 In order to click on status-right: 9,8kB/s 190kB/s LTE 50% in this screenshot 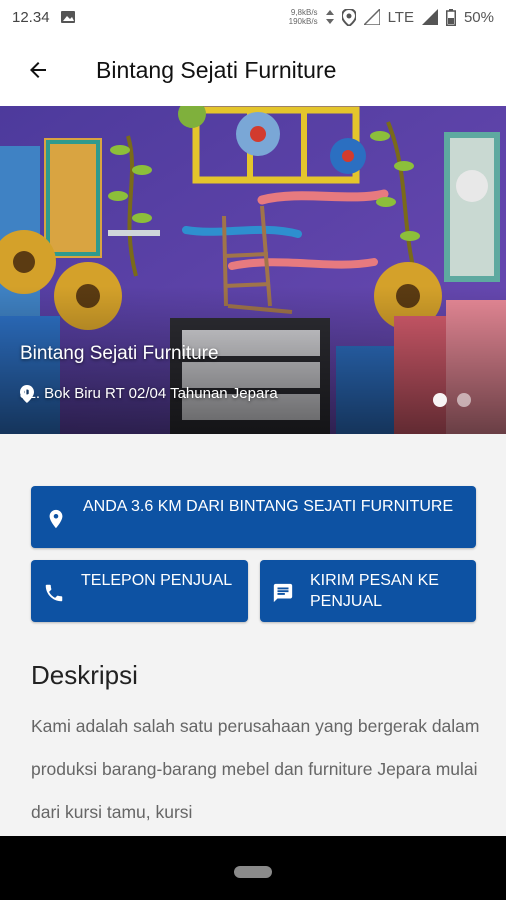, I will do `click(391, 17)`.